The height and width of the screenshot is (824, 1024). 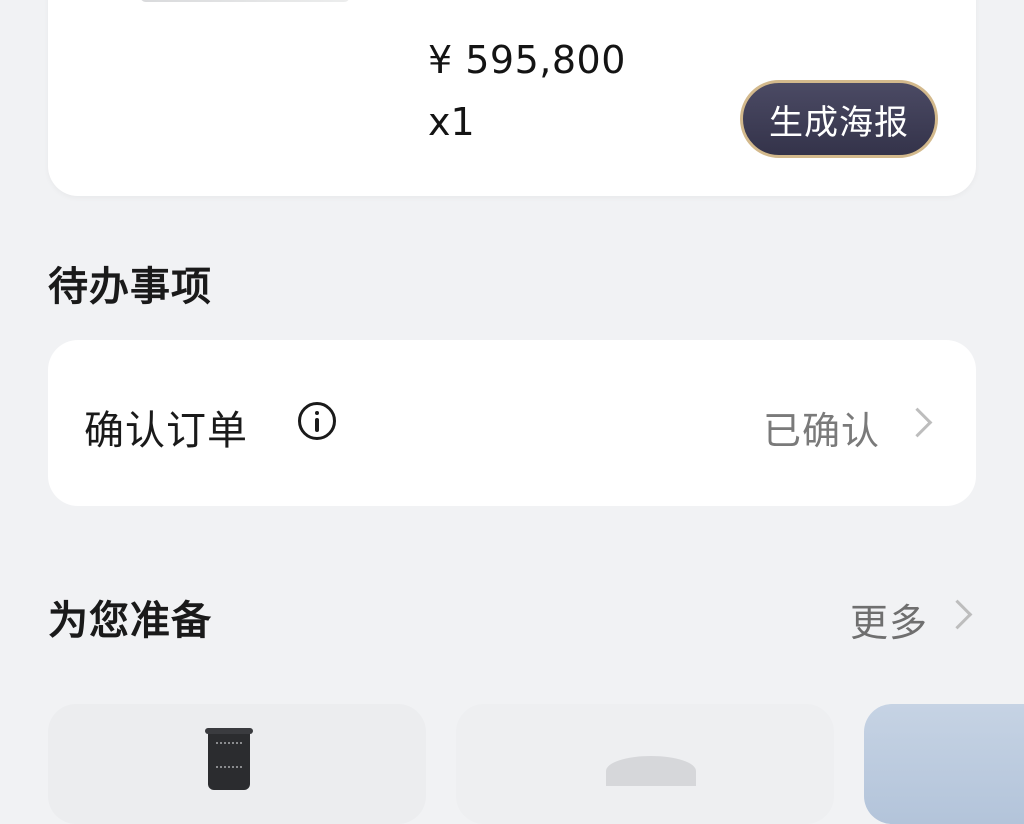 What do you see at coordinates (651, 771) in the screenshot?
I see `bowl-image` at bounding box center [651, 771].